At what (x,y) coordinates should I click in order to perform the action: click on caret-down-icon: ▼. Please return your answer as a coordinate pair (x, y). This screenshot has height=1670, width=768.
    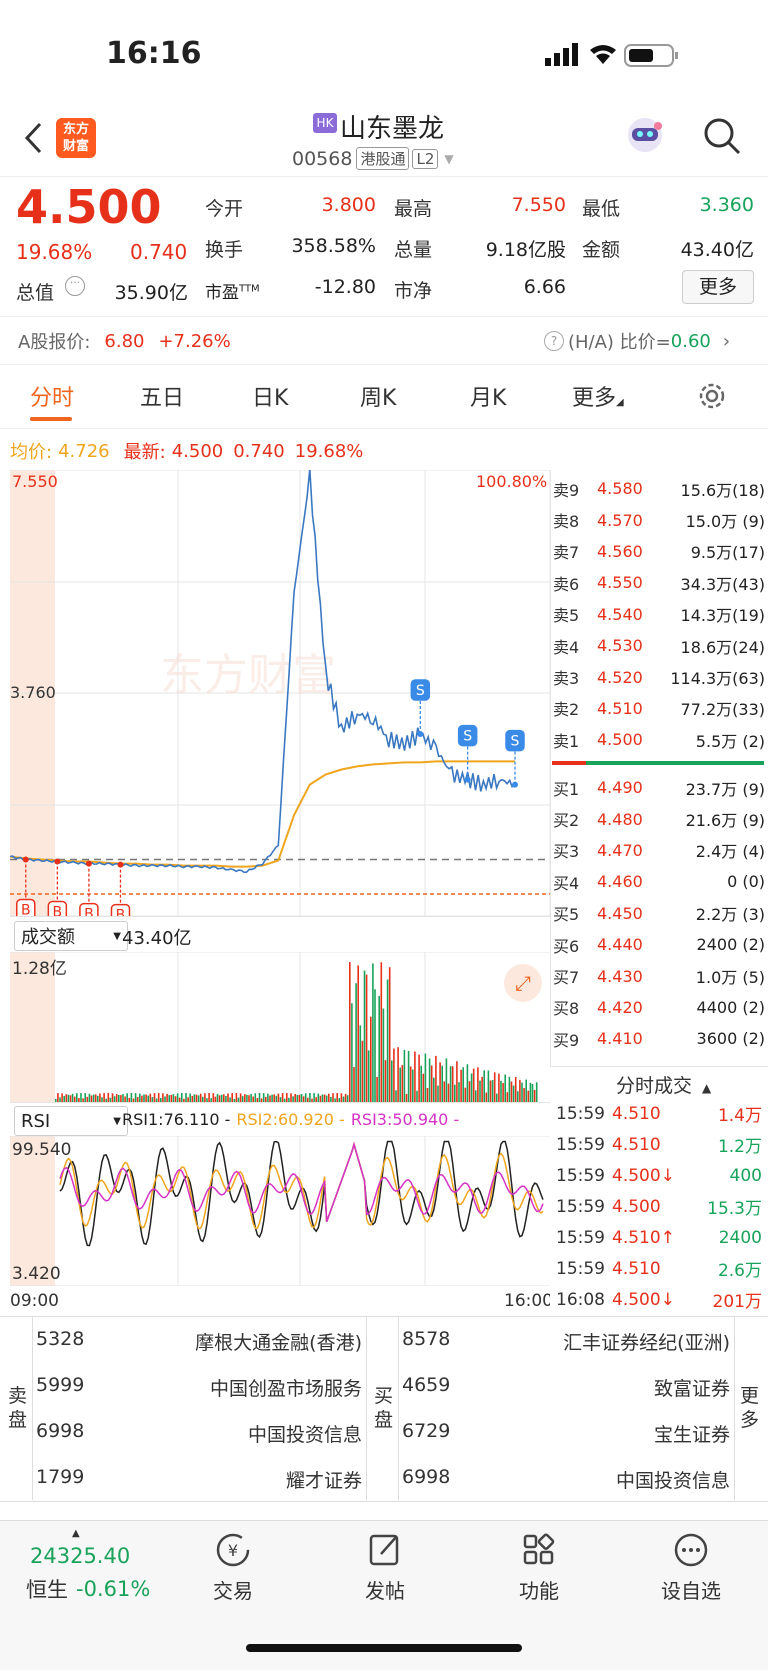
    Looking at the image, I should click on (117, 936).